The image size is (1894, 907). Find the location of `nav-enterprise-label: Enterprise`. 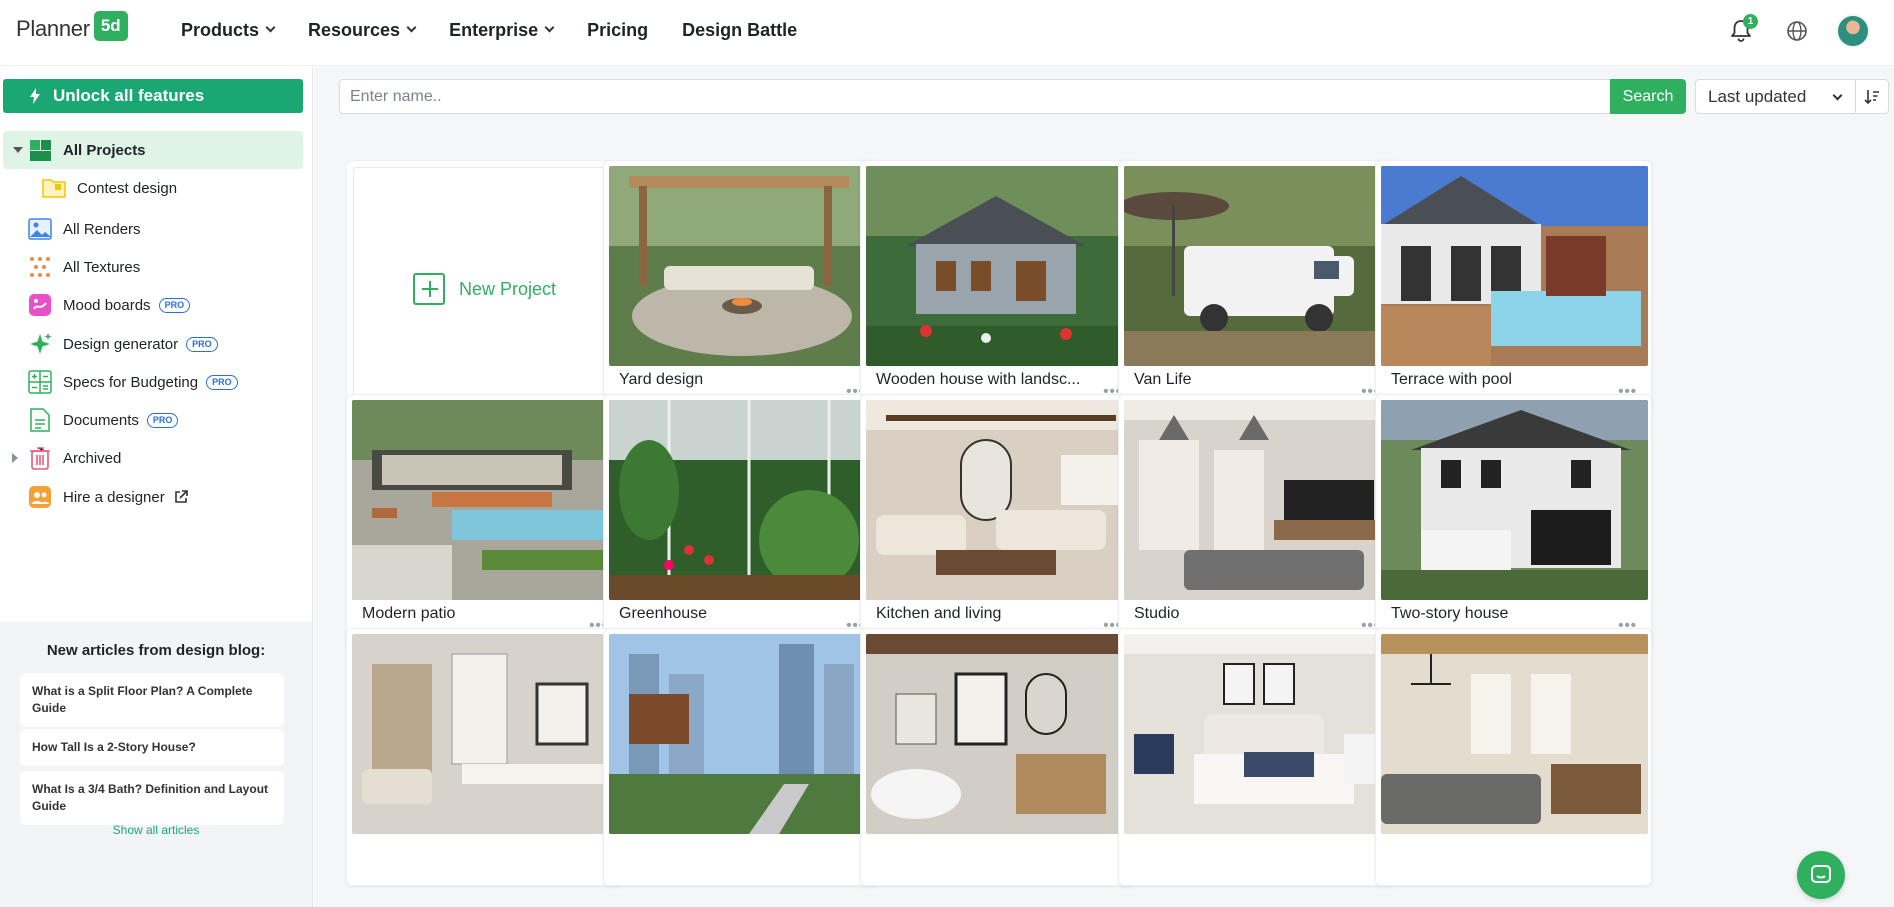

nav-enterprise-label: Enterprise is located at coordinates (494, 30).